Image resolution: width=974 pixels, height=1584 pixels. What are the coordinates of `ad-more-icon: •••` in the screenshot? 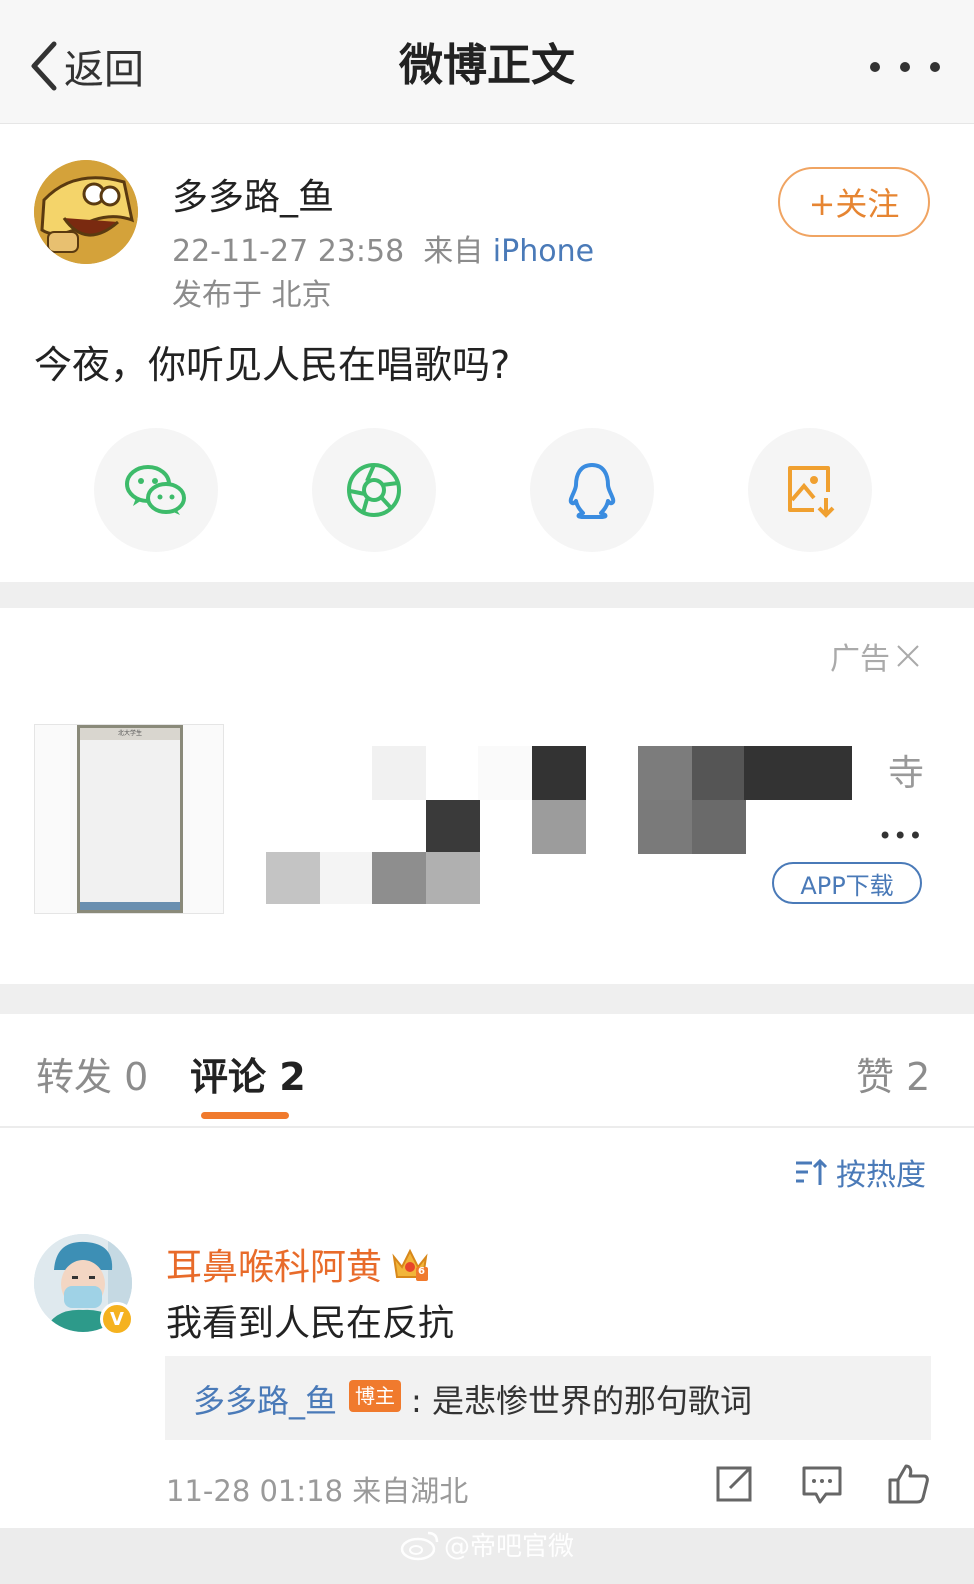 It's located at (900, 836).